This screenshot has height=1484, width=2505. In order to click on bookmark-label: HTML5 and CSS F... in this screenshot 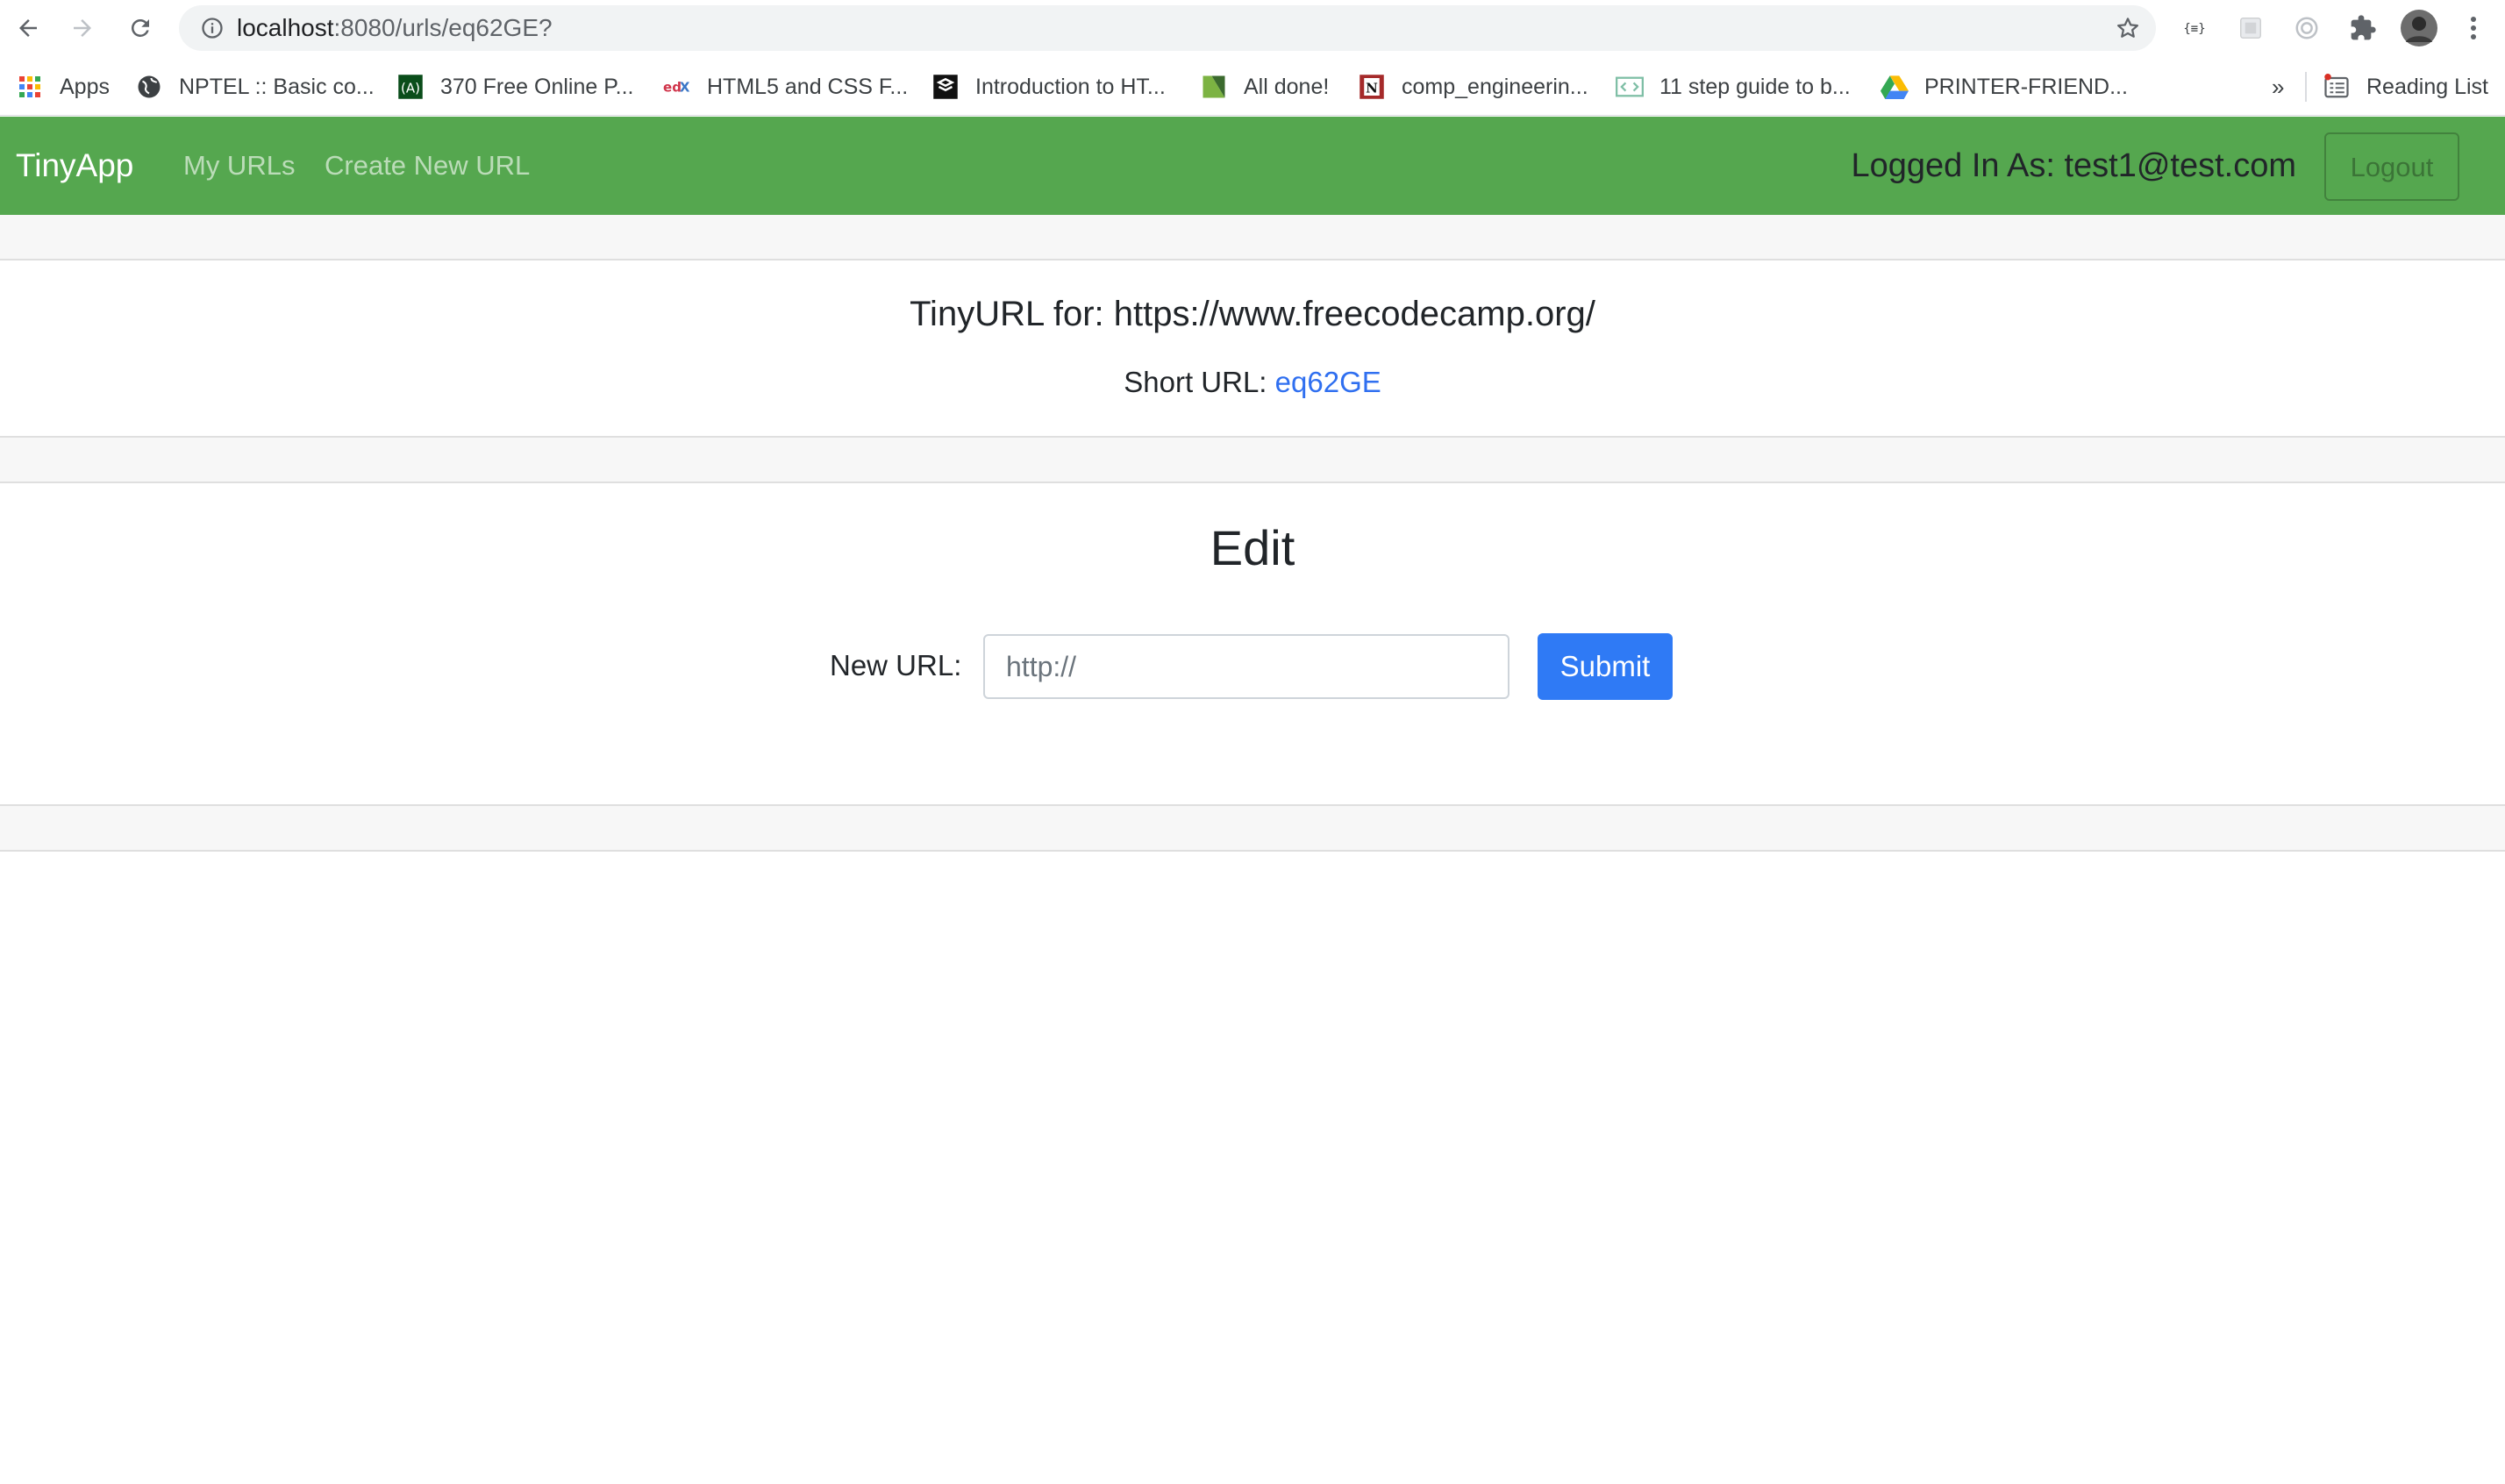, I will do `click(808, 87)`.